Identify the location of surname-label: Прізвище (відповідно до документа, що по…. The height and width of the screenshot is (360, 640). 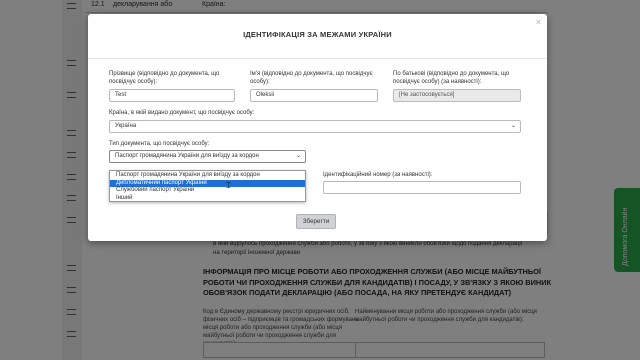
(164, 78).